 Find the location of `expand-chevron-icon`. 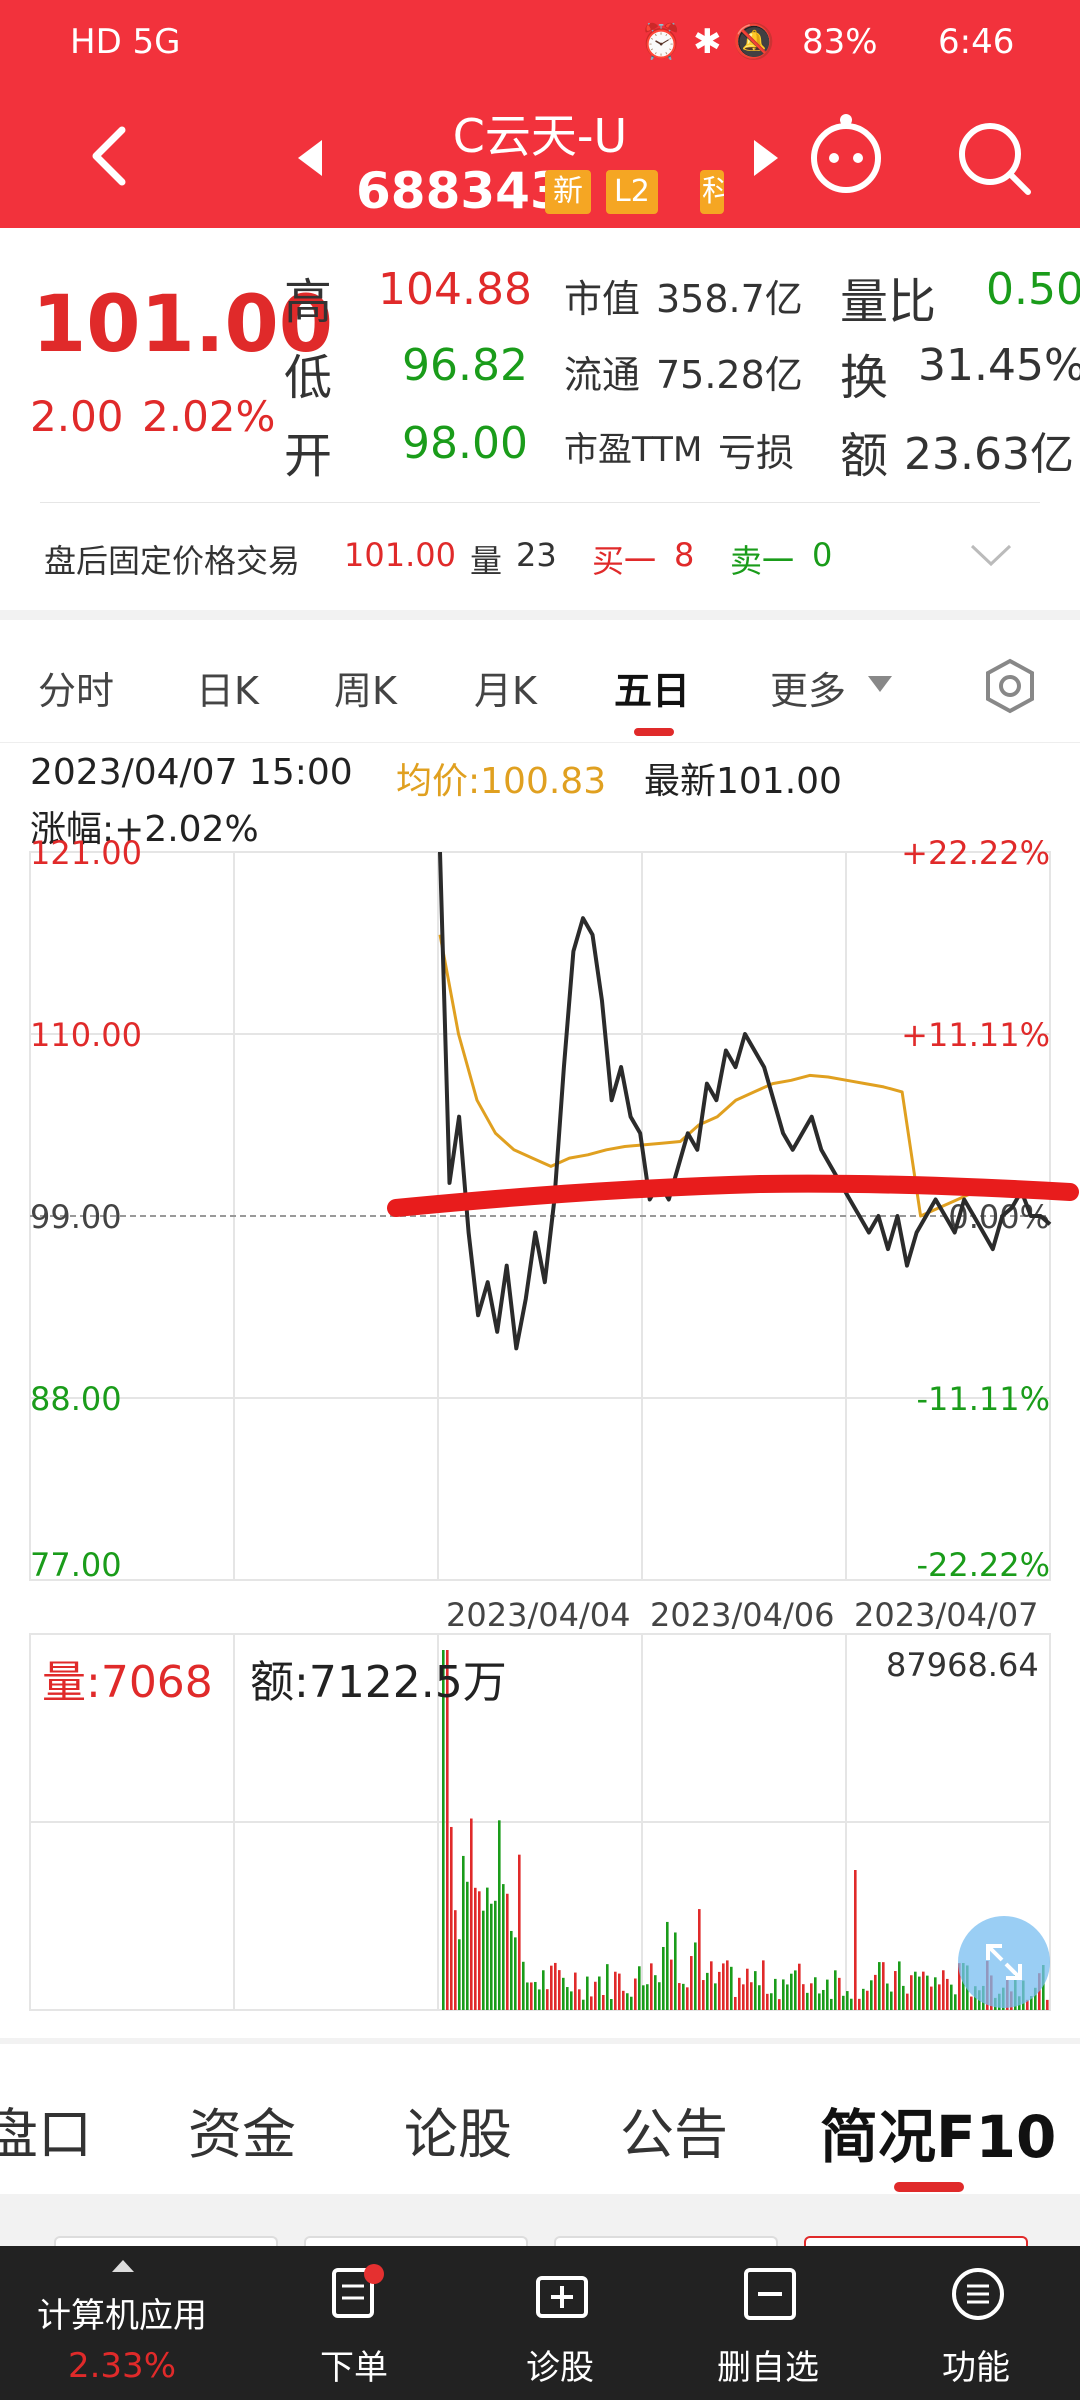

expand-chevron-icon is located at coordinates (991, 555).